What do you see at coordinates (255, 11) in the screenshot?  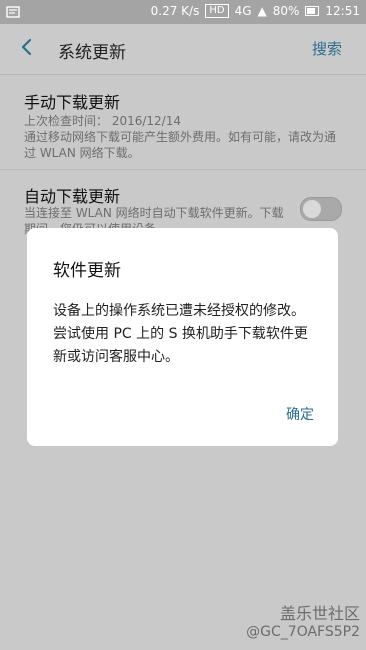 I see `status-right-group: 0.27 K/s HD 4G ▲ 80% 12:51` at bounding box center [255, 11].